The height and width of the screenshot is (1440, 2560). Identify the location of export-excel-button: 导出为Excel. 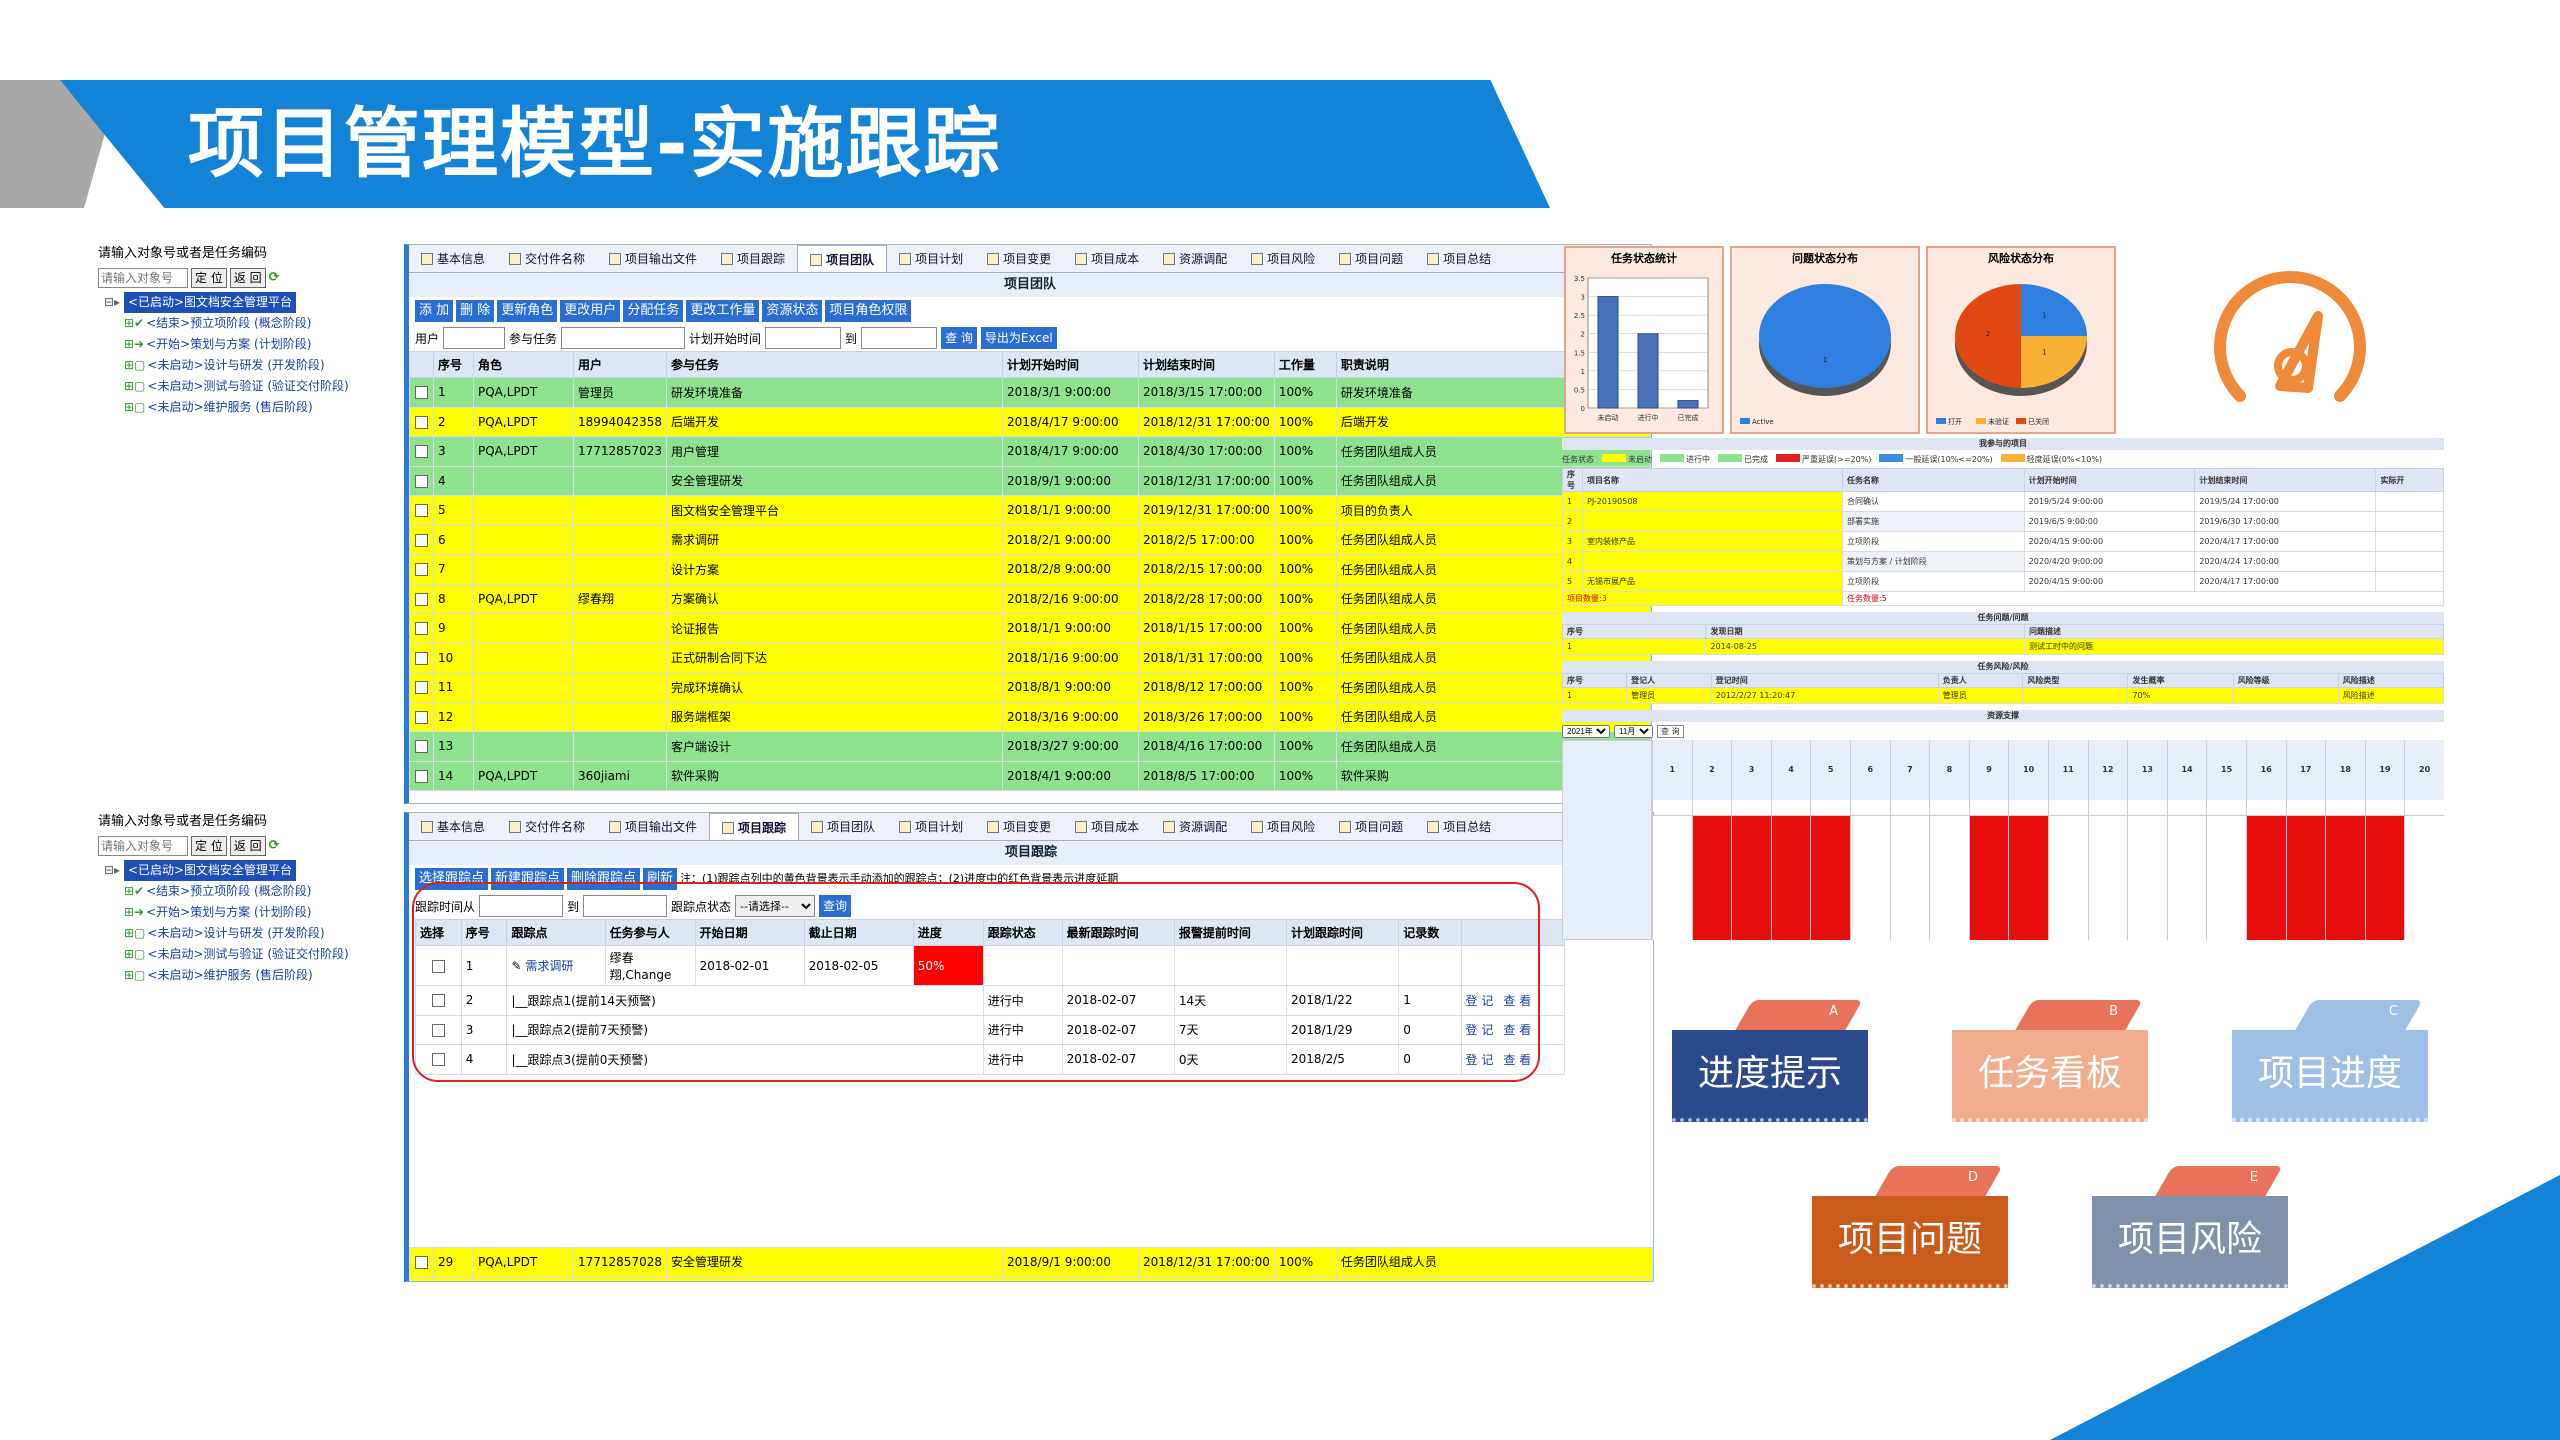
(1018, 338).